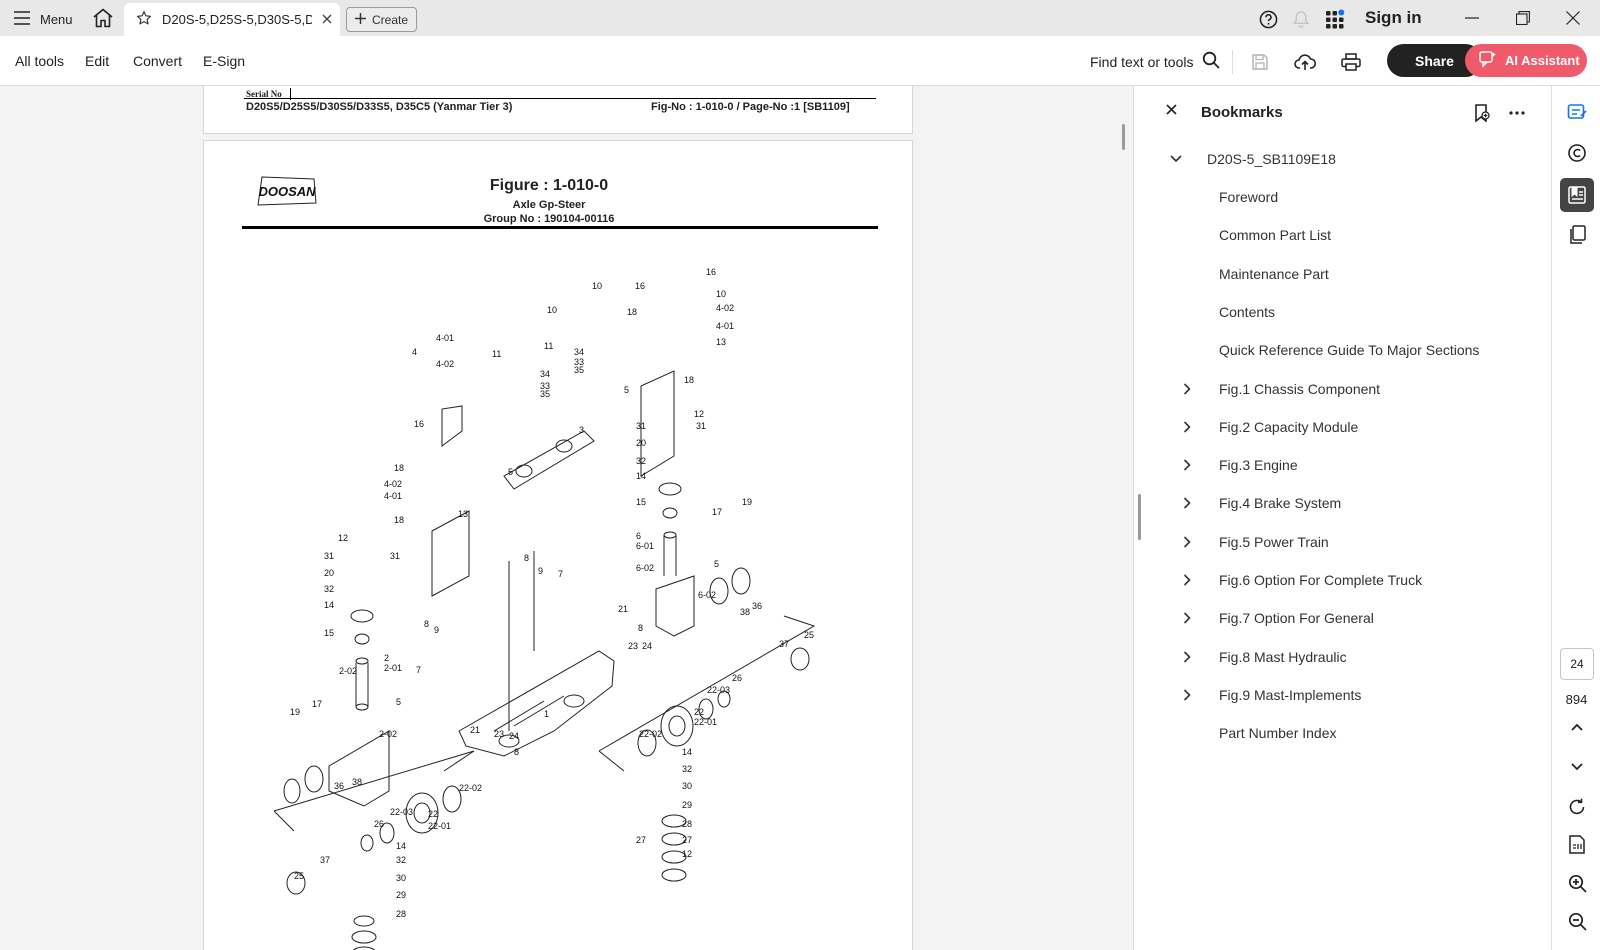 The height and width of the screenshot is (950, 1600). Describe the element at coordinates (475, 730) in the screenshot. I see `part-callout: 21` at that location.